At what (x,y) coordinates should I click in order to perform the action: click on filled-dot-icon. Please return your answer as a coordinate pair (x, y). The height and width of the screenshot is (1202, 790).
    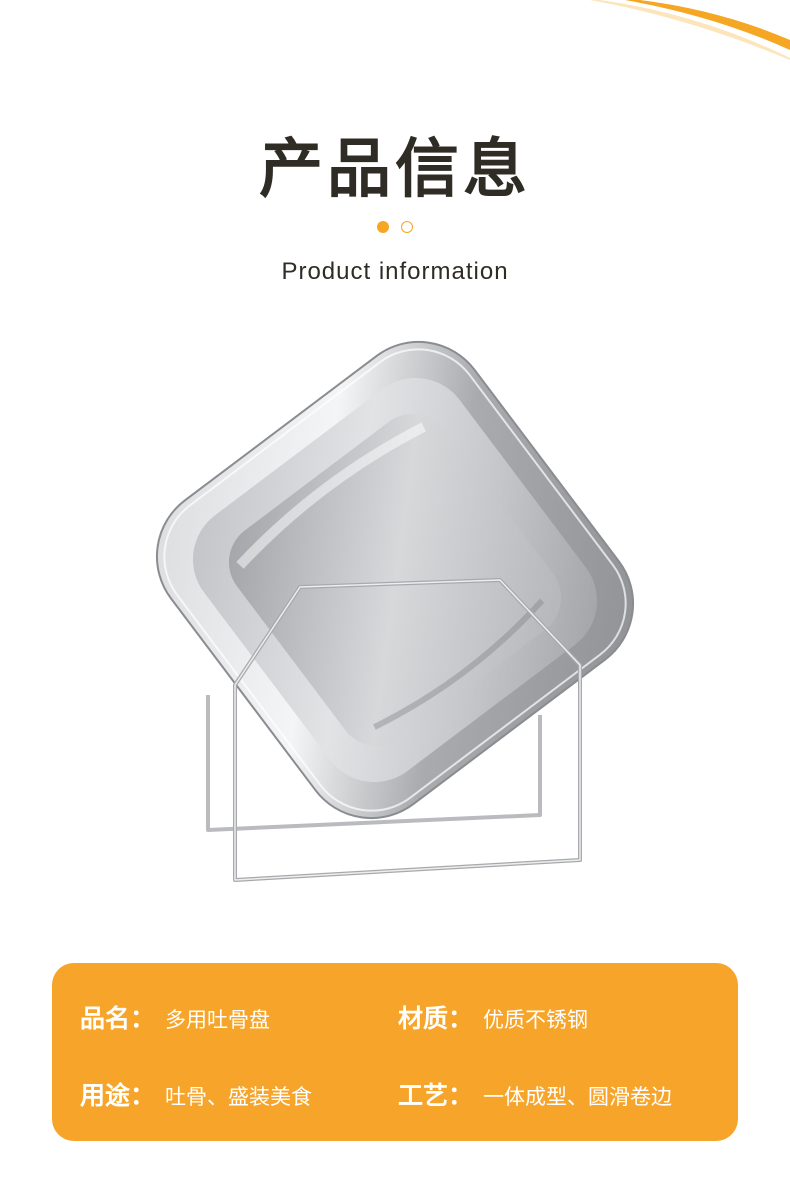
    Looking at the image, I should click on (383, 227).